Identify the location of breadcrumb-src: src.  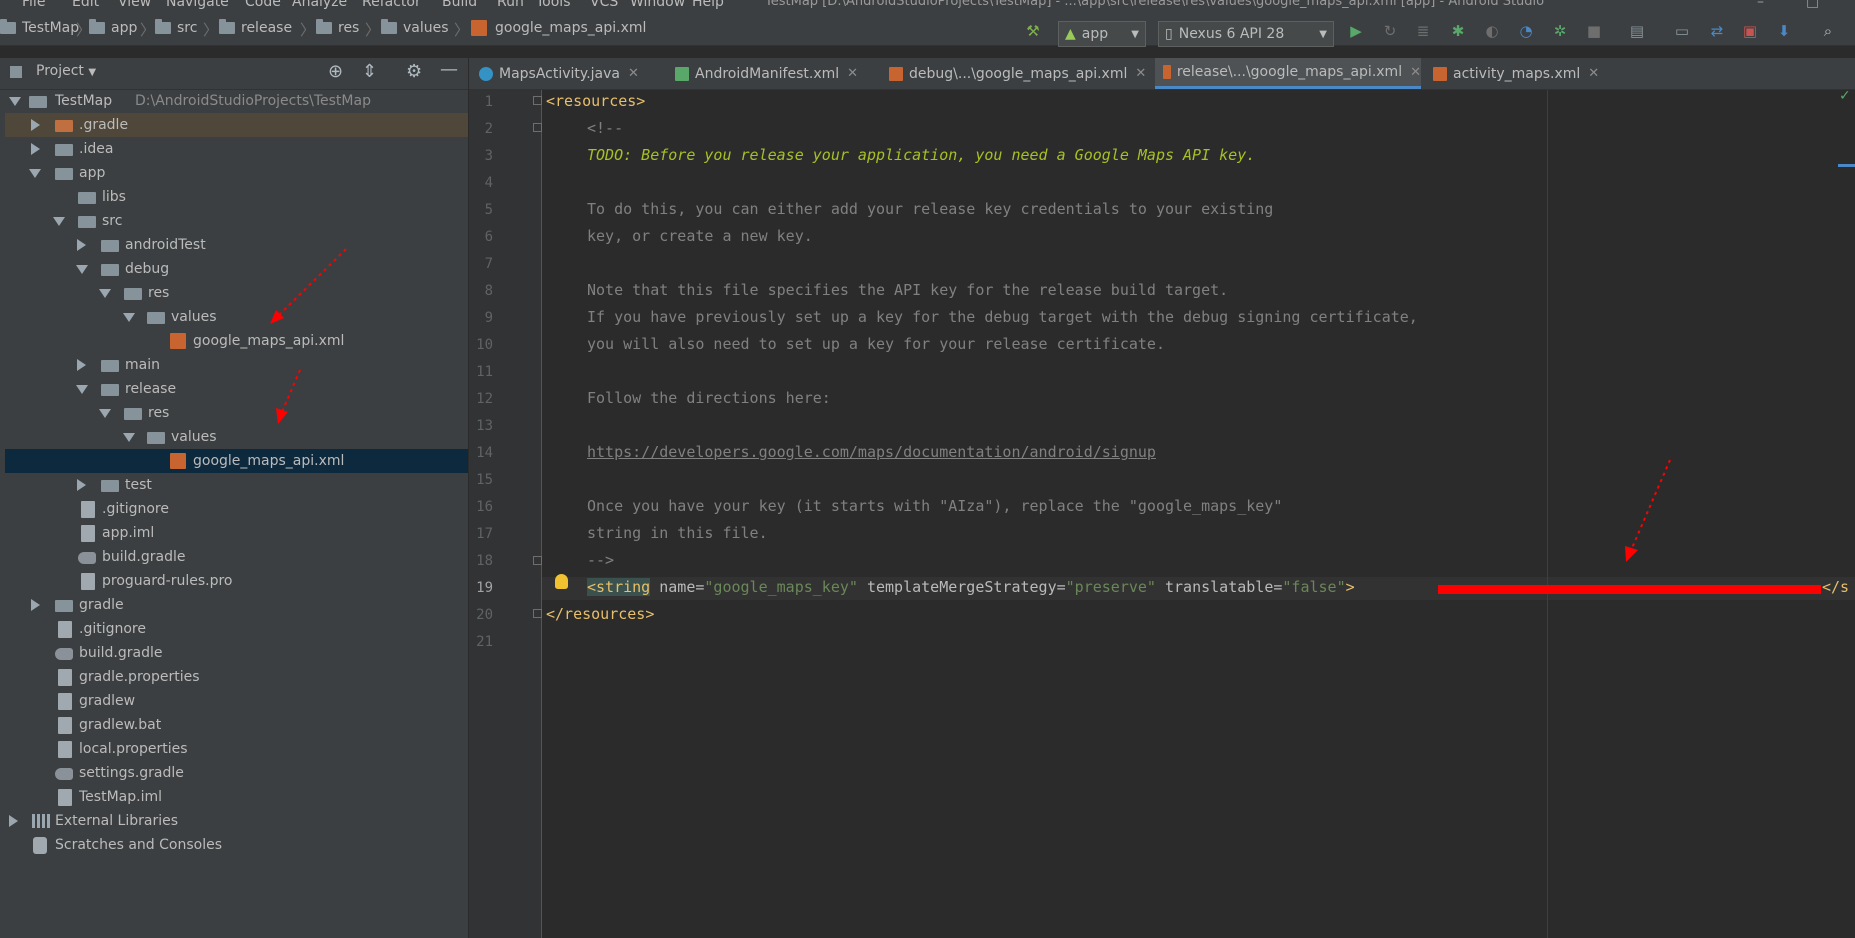
(176, 28).